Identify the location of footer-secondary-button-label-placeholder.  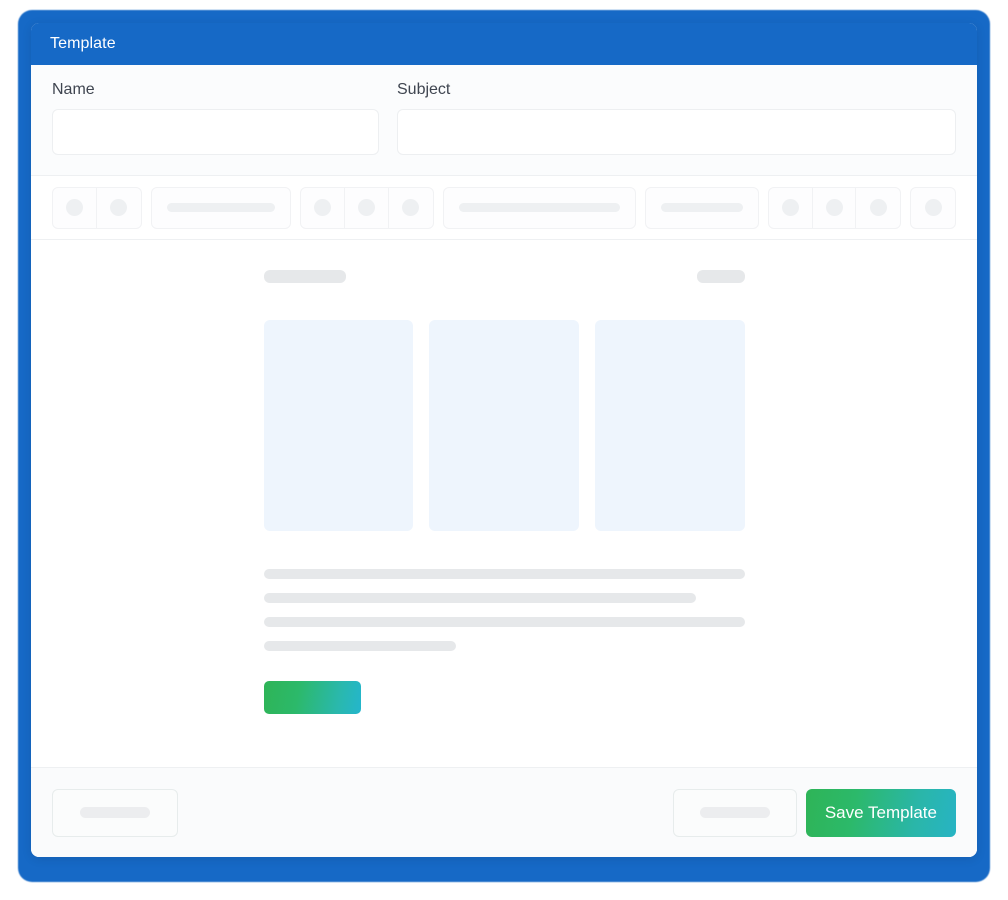
(734, 812).